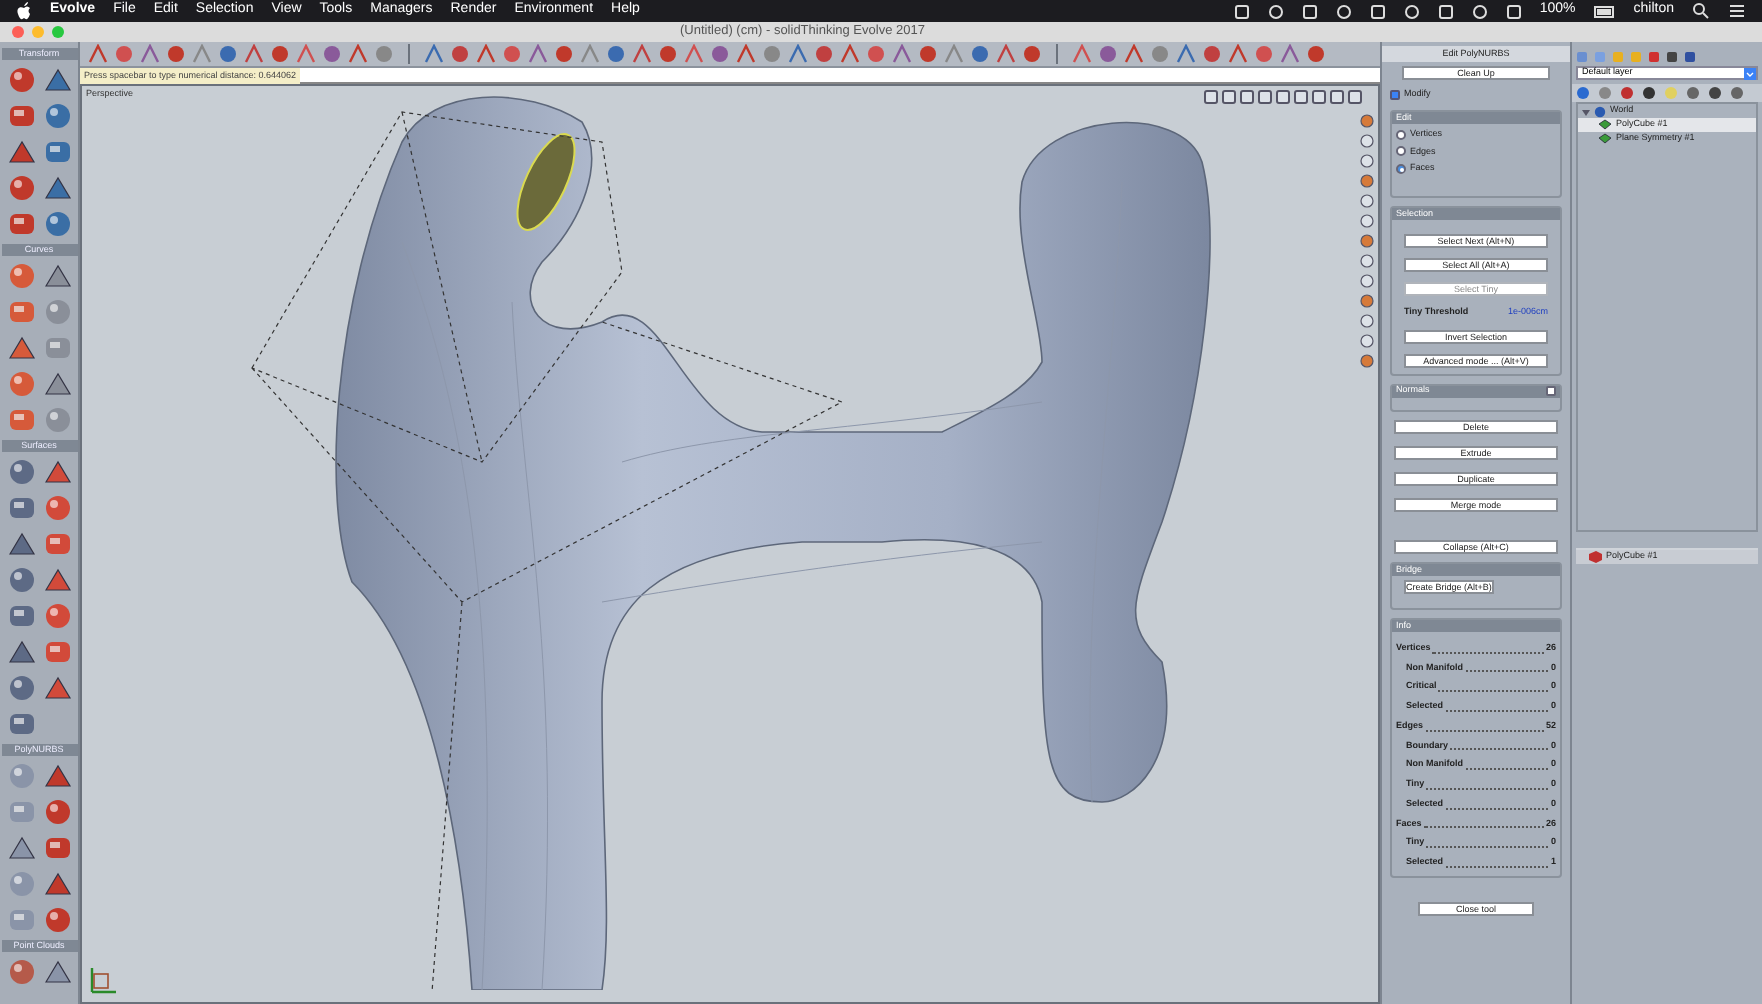 The height and width of the screenshot is (1004, 1762). I want to click on cube-icon, so click(1595, 557).